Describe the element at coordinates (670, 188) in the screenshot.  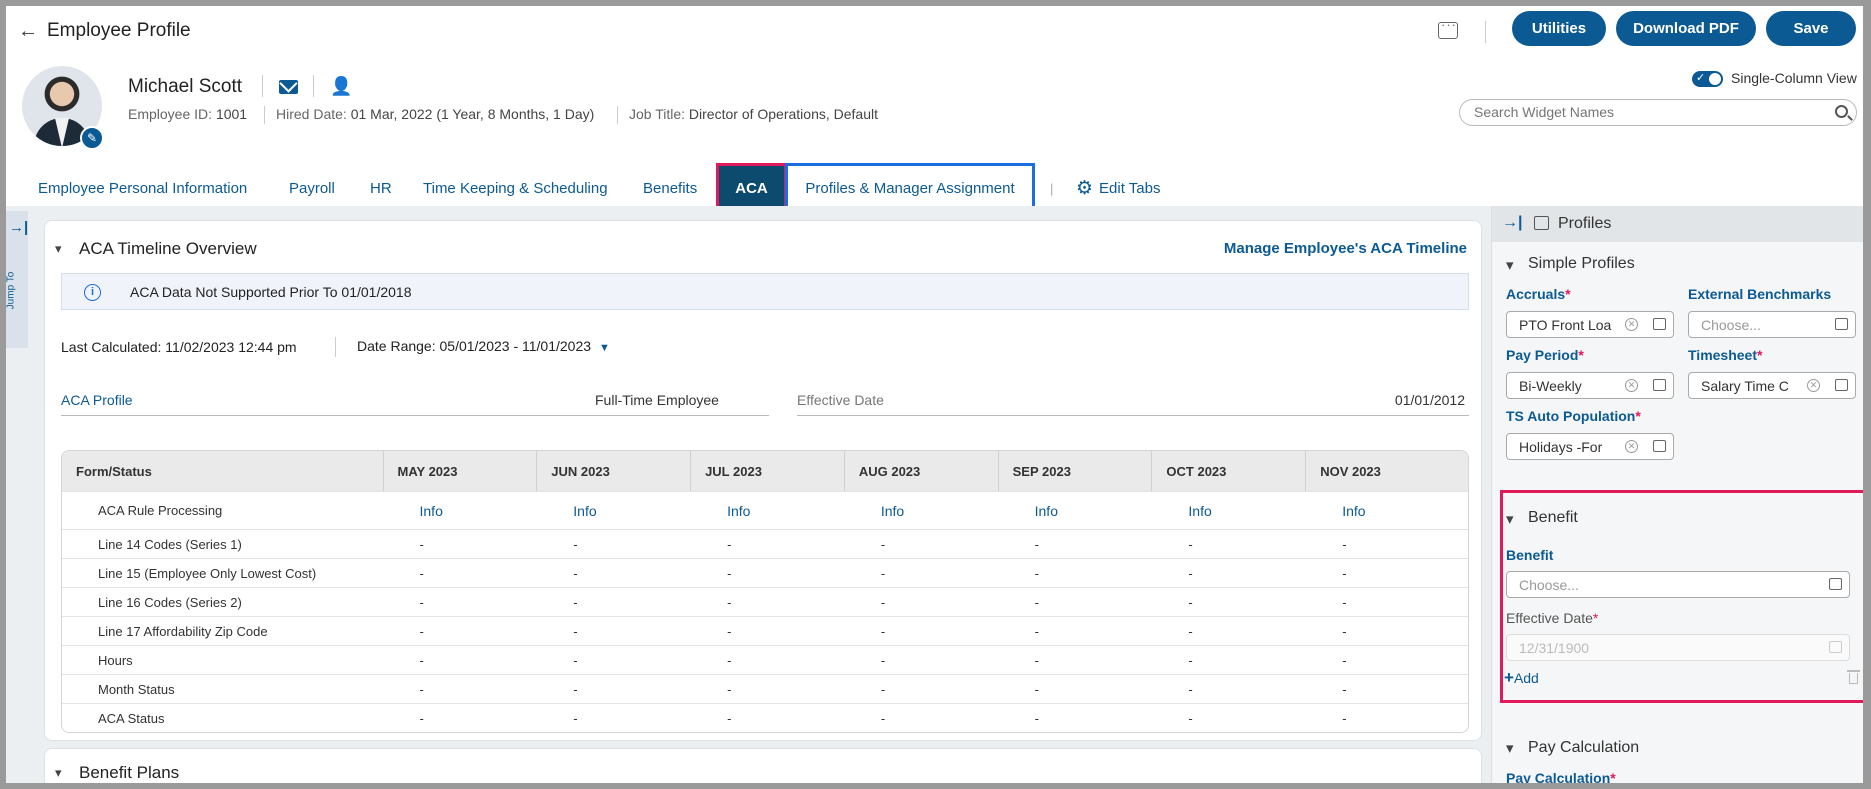
I see `tab-benefits: Benefits` at that location.